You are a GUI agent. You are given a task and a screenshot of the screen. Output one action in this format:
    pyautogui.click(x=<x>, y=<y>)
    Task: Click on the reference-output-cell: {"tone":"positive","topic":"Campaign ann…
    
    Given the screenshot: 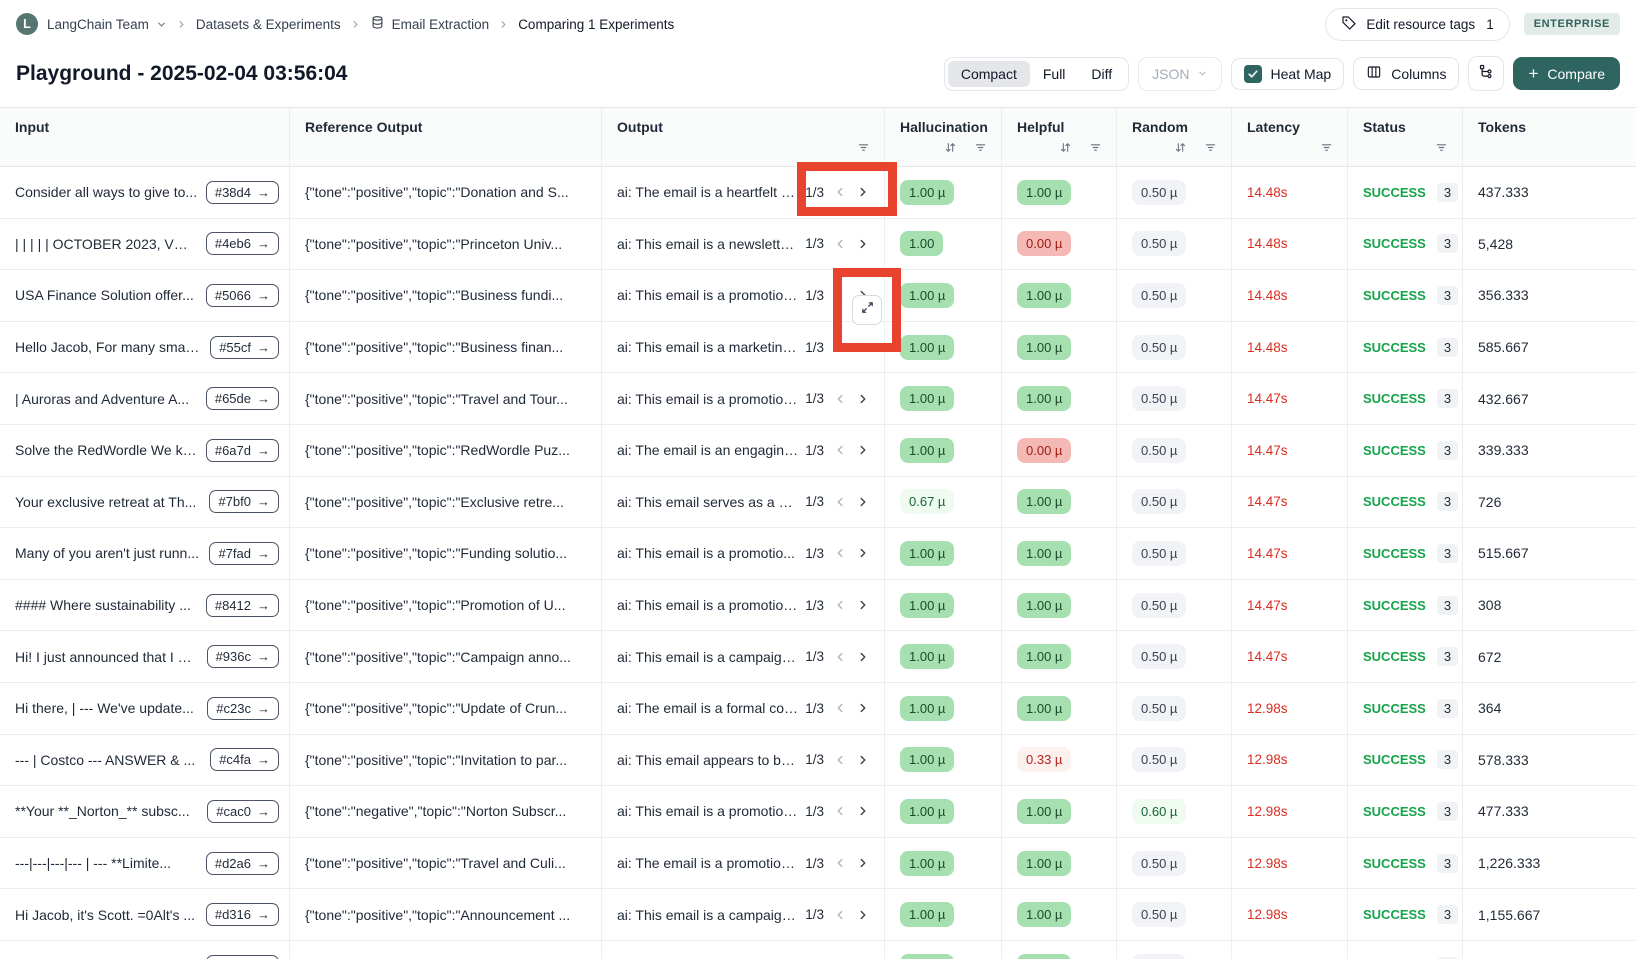 What is the action you would take?
    pyautogui.click(x=446, y=656)
    